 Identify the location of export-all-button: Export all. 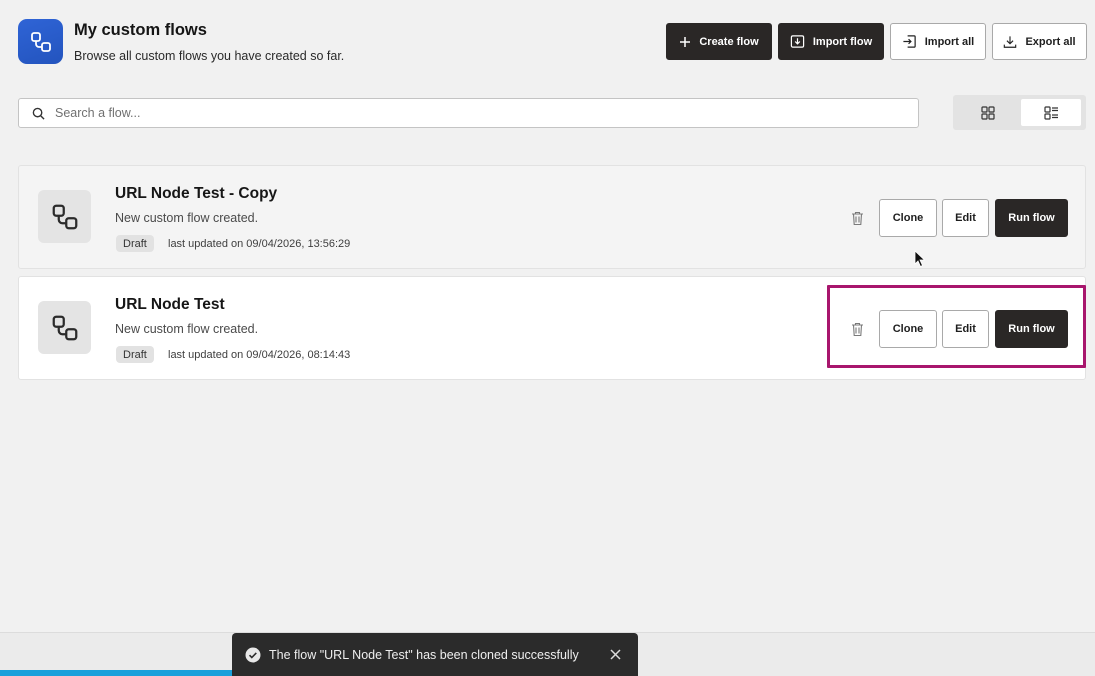
(1039, 41).